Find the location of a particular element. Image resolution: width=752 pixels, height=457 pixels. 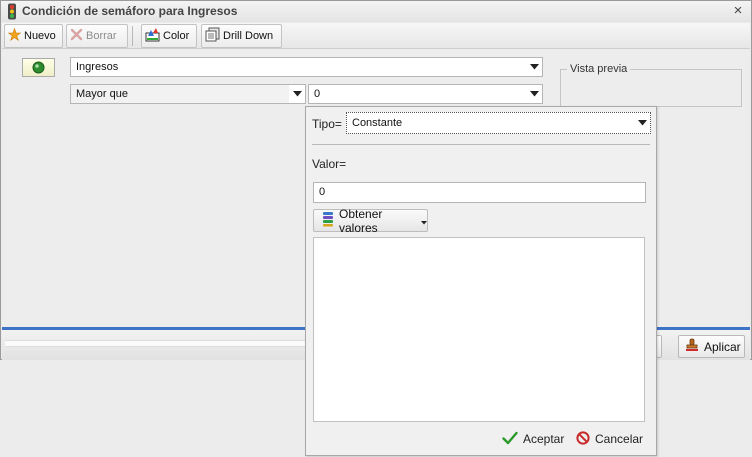

accept-button: Aceptar is located at coordinates (533, 439).